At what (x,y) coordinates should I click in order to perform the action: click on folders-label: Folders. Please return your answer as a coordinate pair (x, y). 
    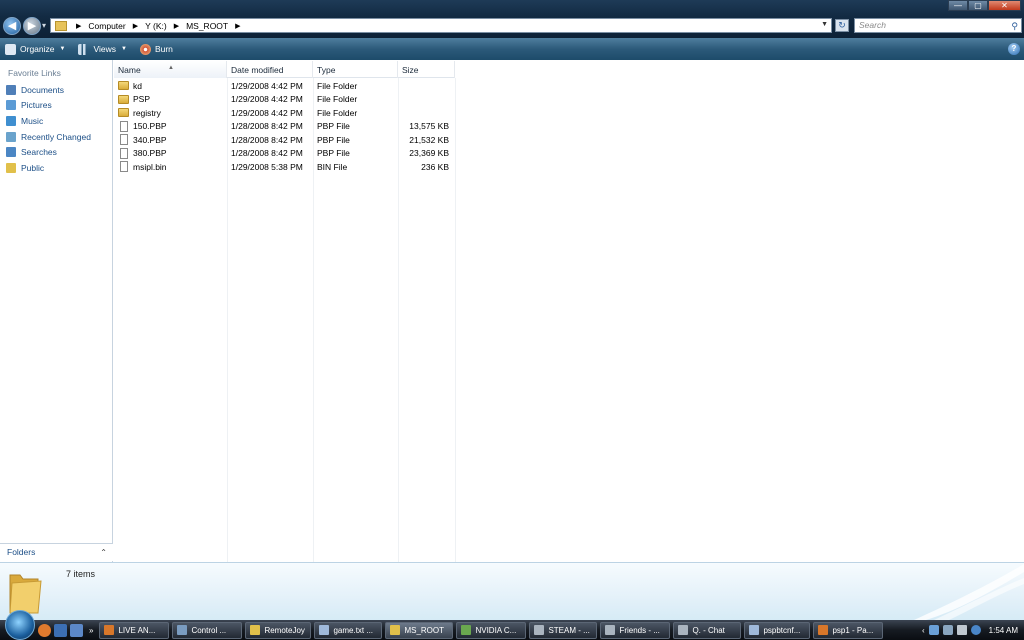
    Looking at the image, I should click on (21, 552).